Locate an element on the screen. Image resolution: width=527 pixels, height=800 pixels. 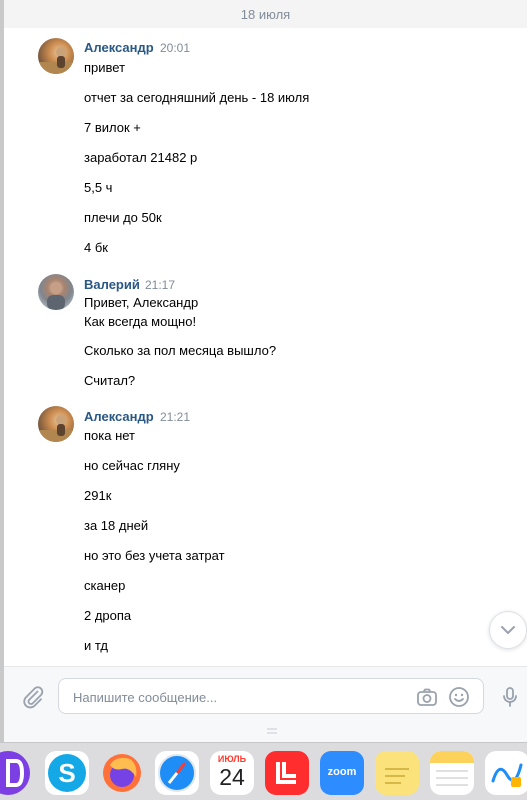
message-text: плечи до 50к is located at coordinates (123, 217).